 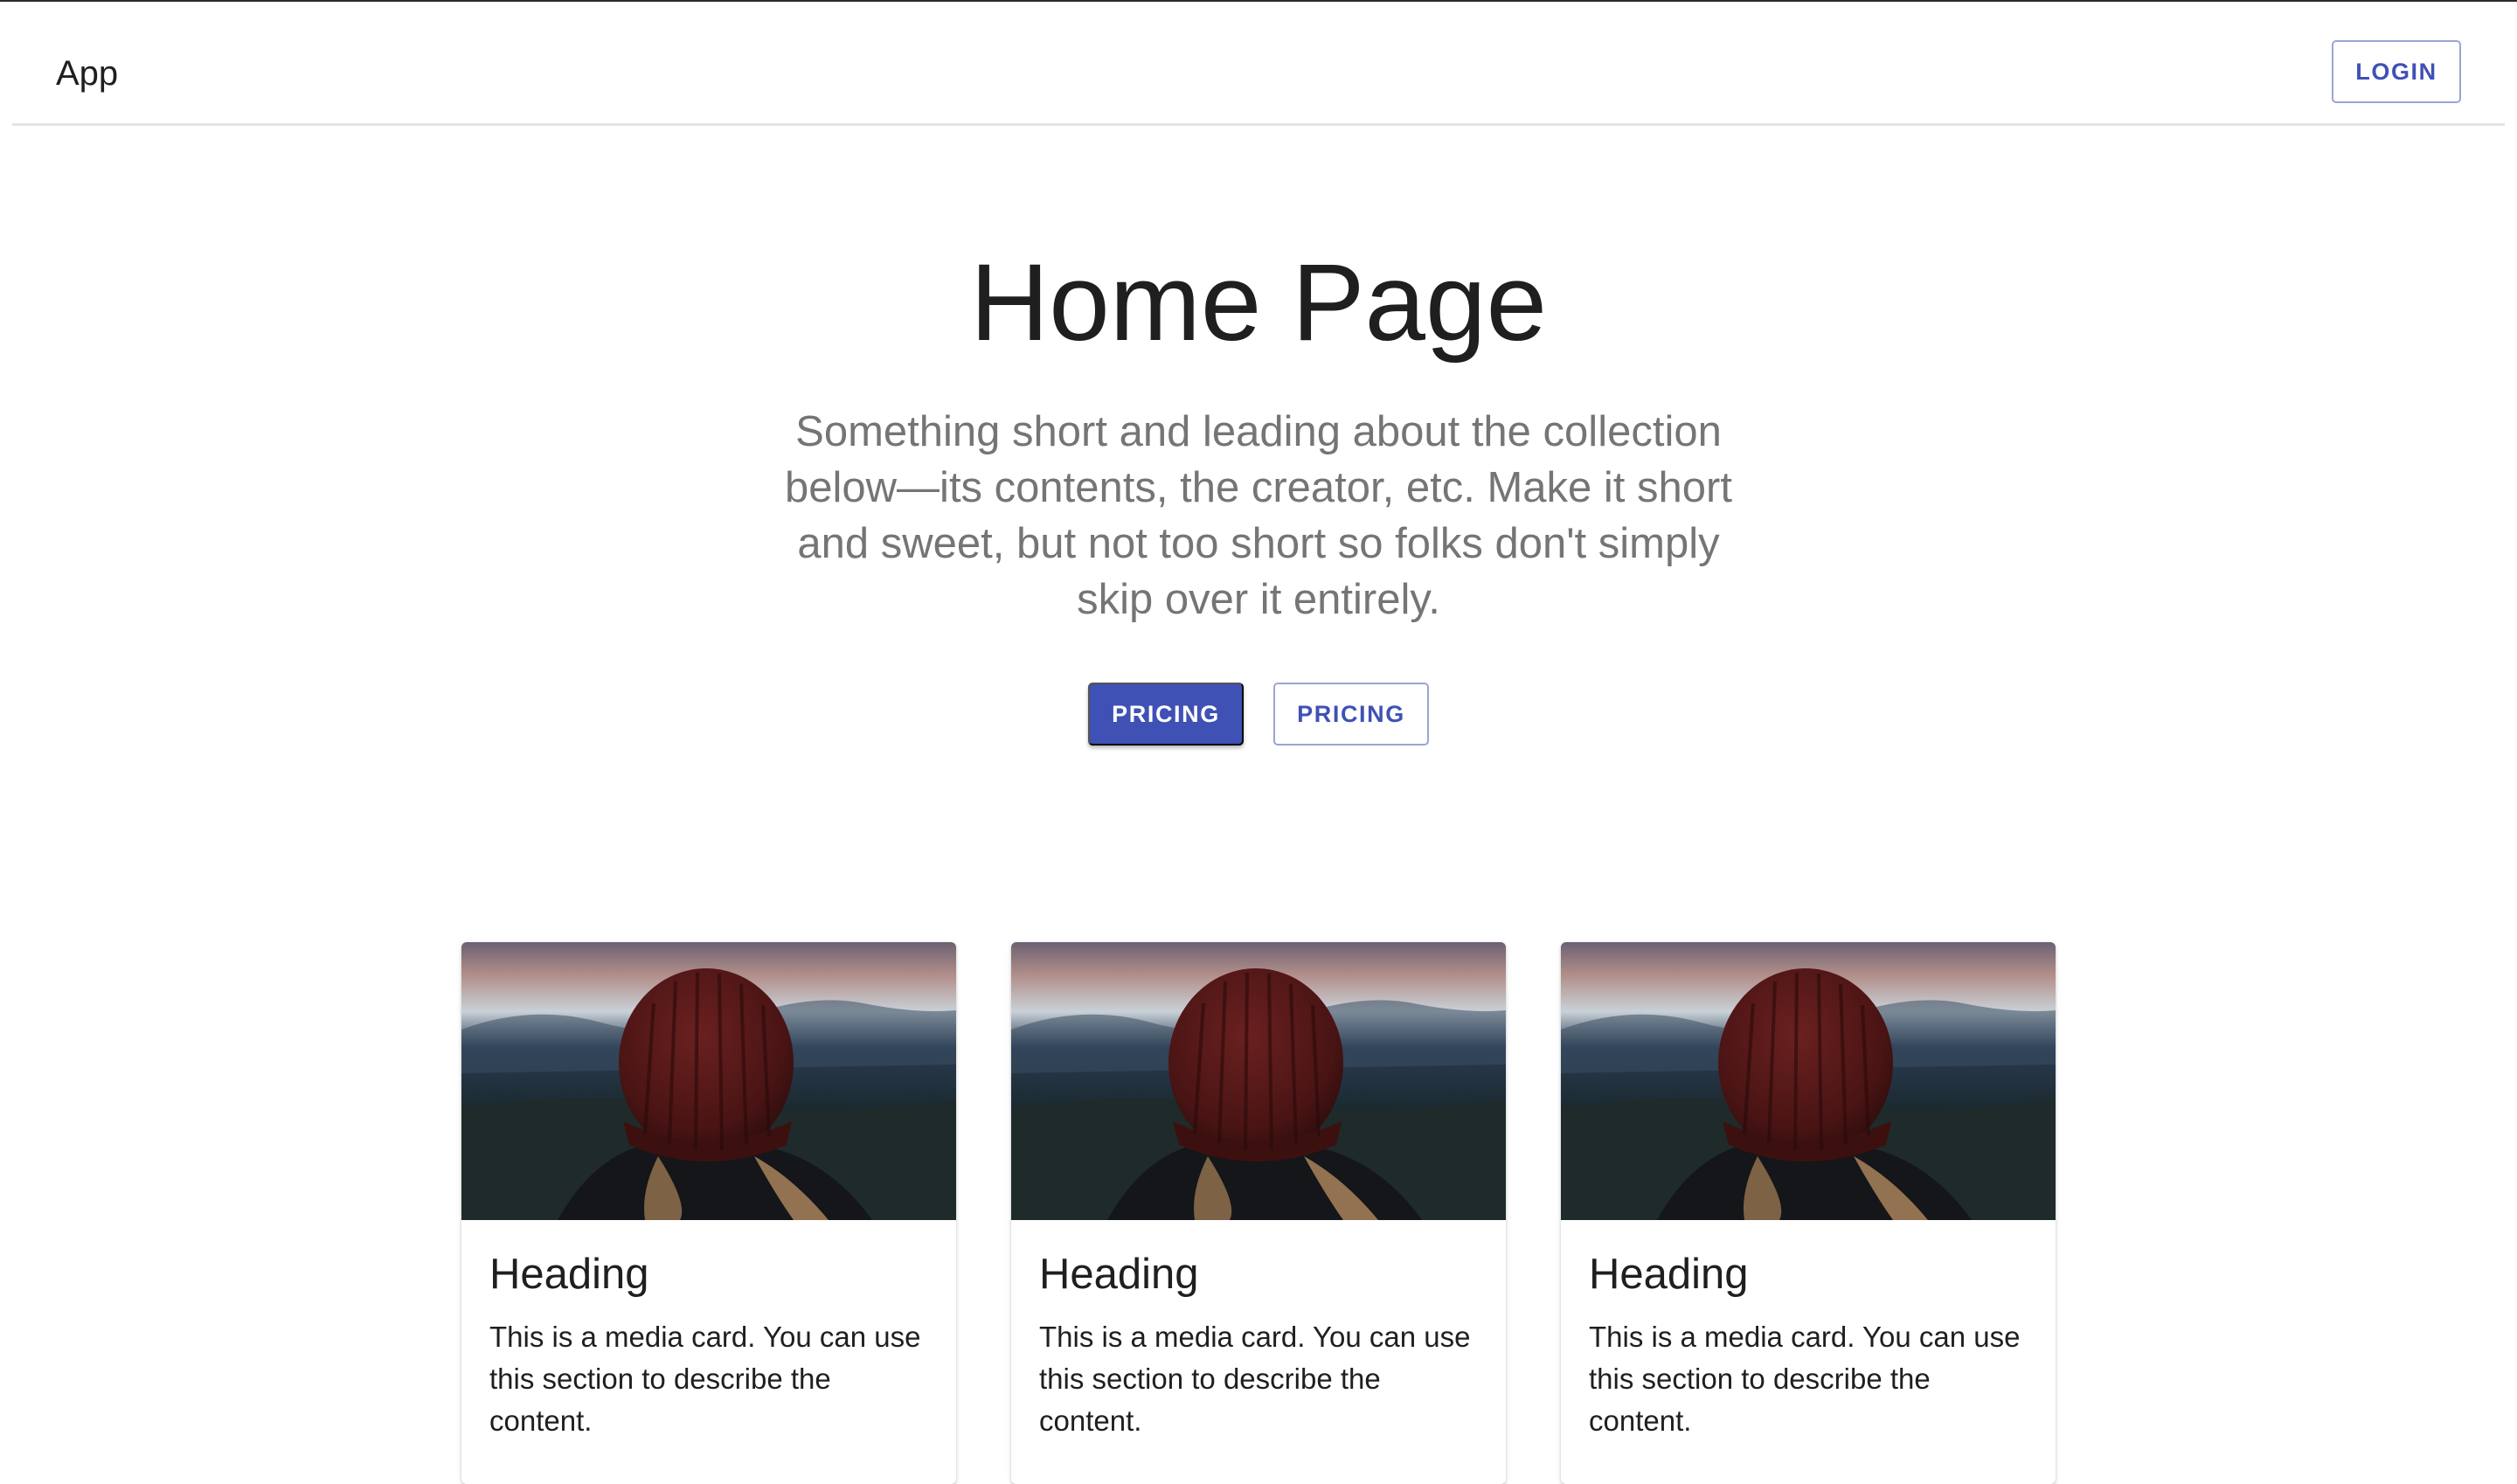 What do you see at coordinates (1258, 64) in the screenshot?
I see `app-bar: App LOGIN` at bounding box center [1258, 64].